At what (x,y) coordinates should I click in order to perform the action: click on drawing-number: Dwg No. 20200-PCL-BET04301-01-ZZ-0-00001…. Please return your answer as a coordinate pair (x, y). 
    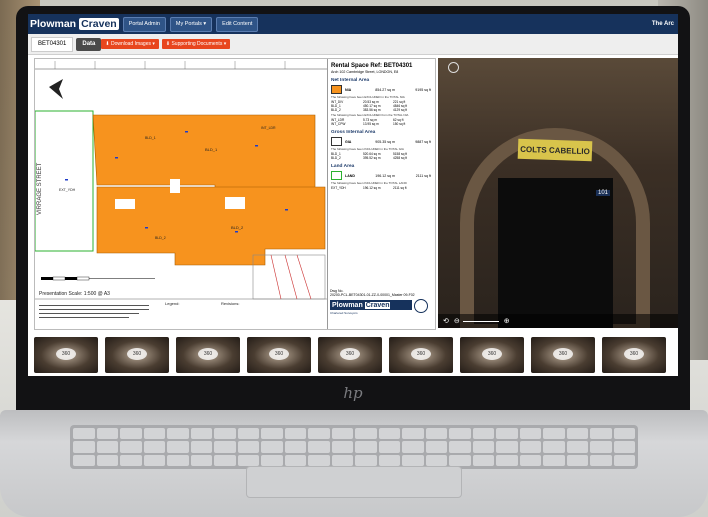
    Looking at the image, I should click on (372, 293).